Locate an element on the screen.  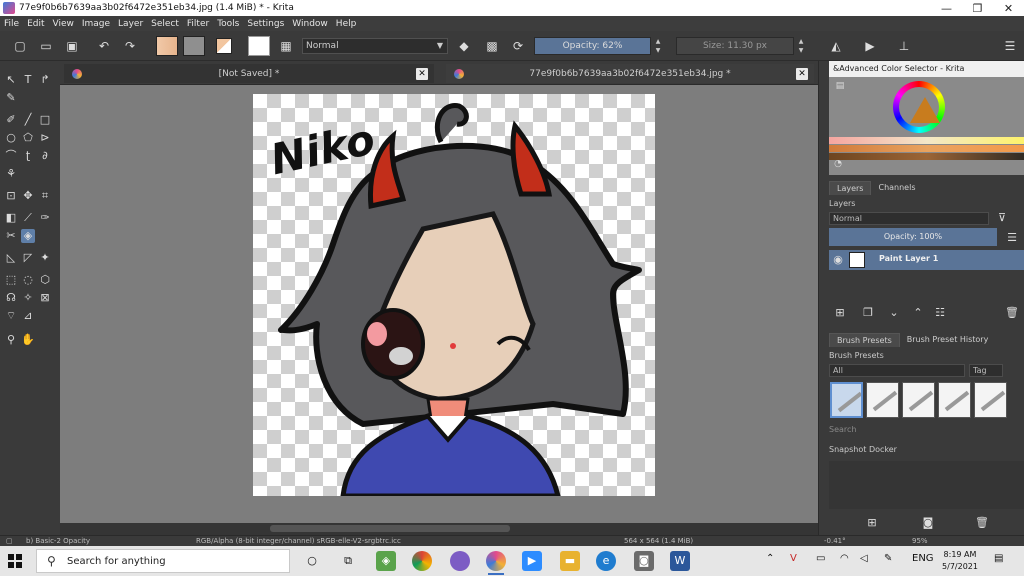
menu-filter: Filter is located at coordinates (198, 24).